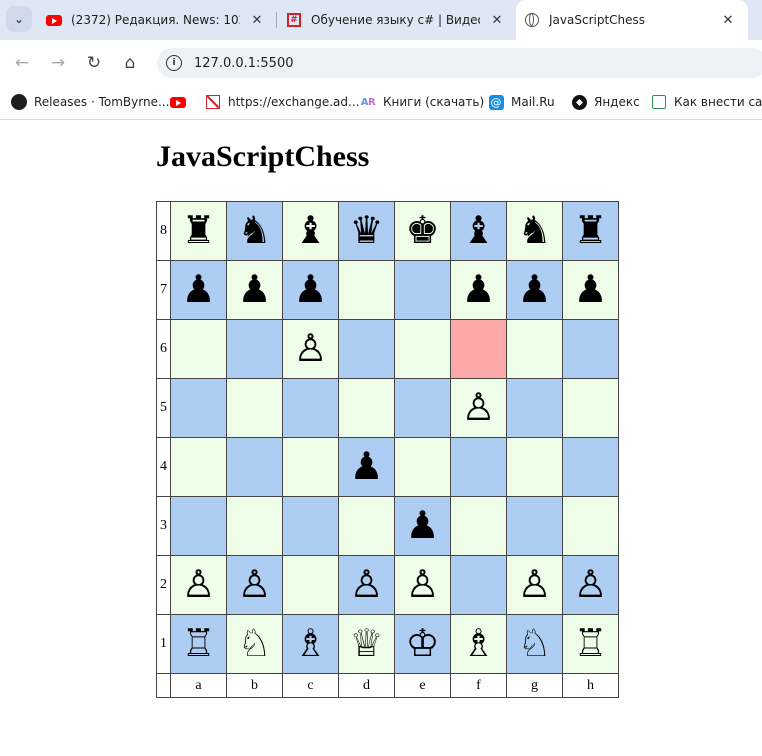  I want to click on square-b1: ♘, so click(254, 644).